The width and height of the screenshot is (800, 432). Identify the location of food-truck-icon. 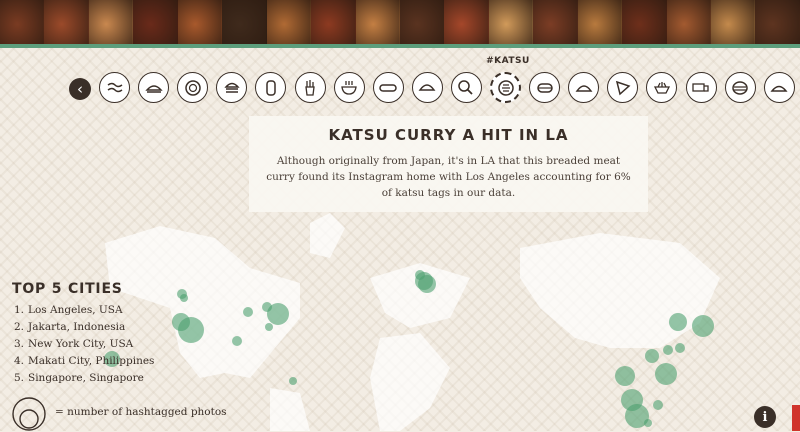
(701, 87).